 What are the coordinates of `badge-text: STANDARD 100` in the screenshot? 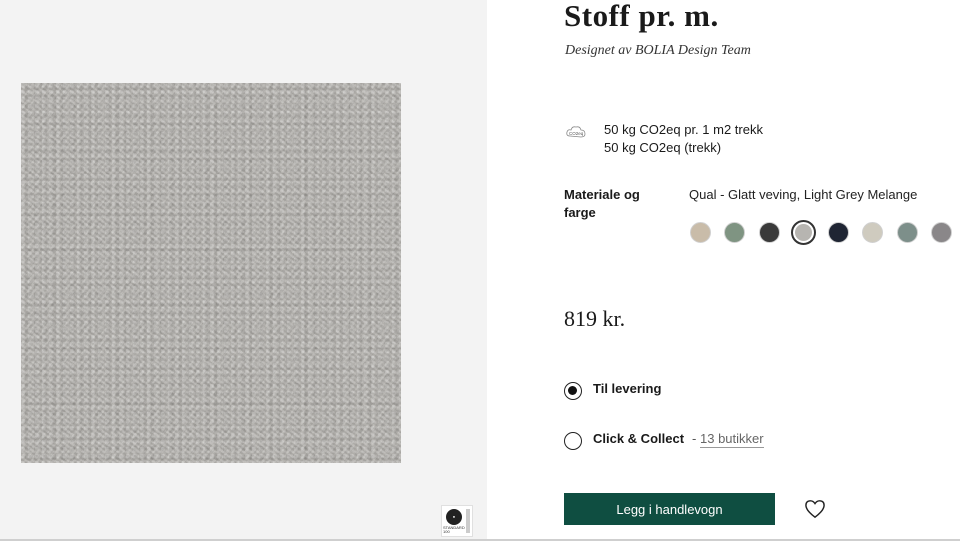 It's located at (454, 529).